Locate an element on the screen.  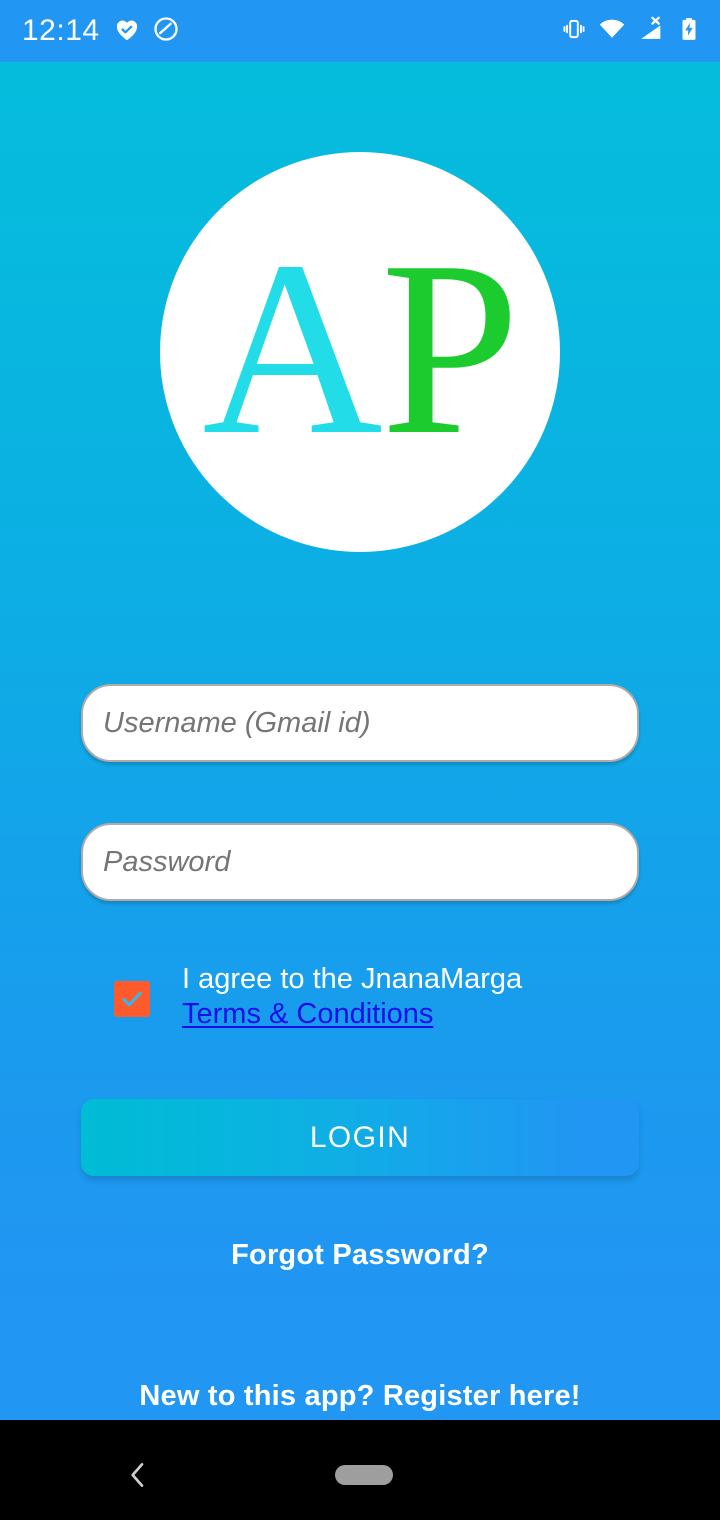
android-navigation-bar is located at coordinates (360, 1475).